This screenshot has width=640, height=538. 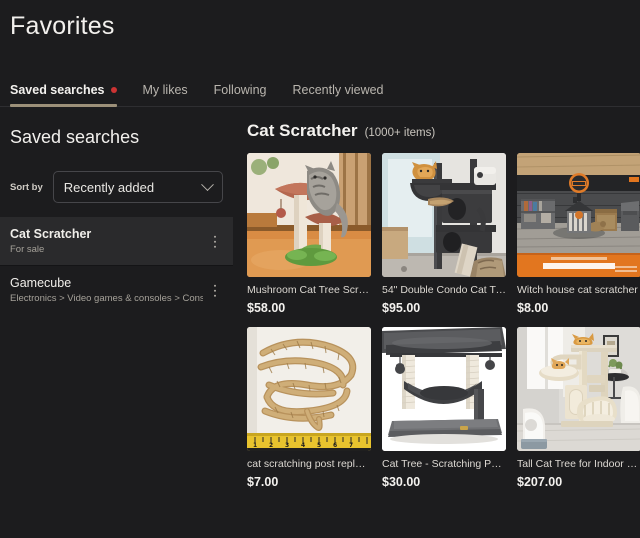 I want to click on tab-my-likes-label: My likes, so click(x=165, y=90).